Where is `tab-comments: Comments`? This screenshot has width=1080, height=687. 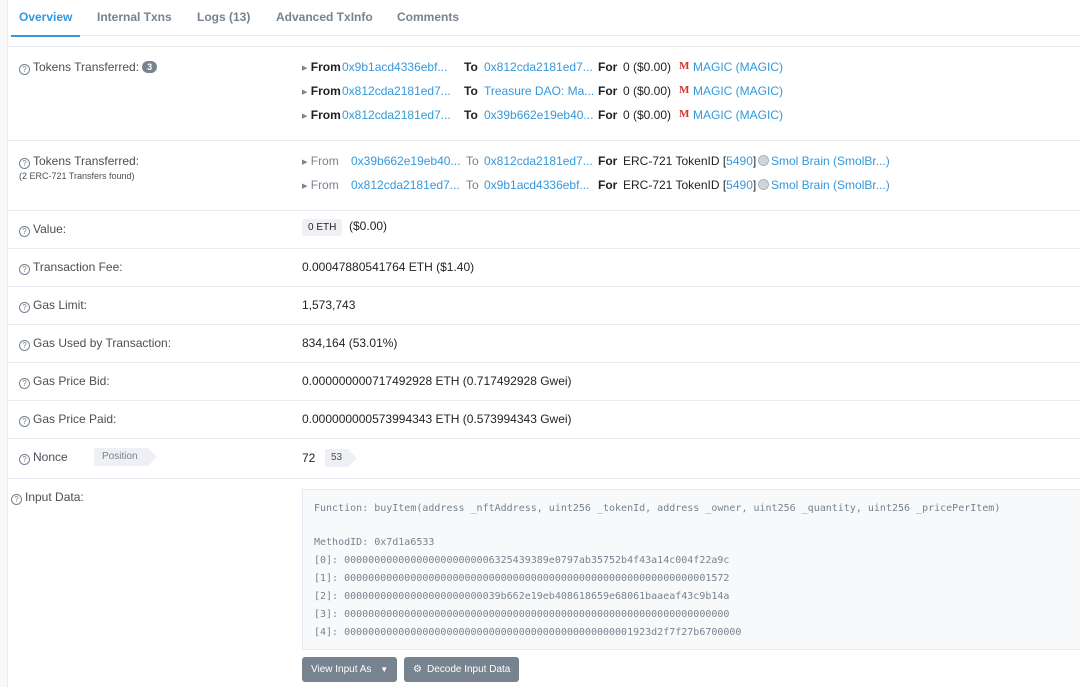 tab-comments: Comments is located at coordinates (428, 18).